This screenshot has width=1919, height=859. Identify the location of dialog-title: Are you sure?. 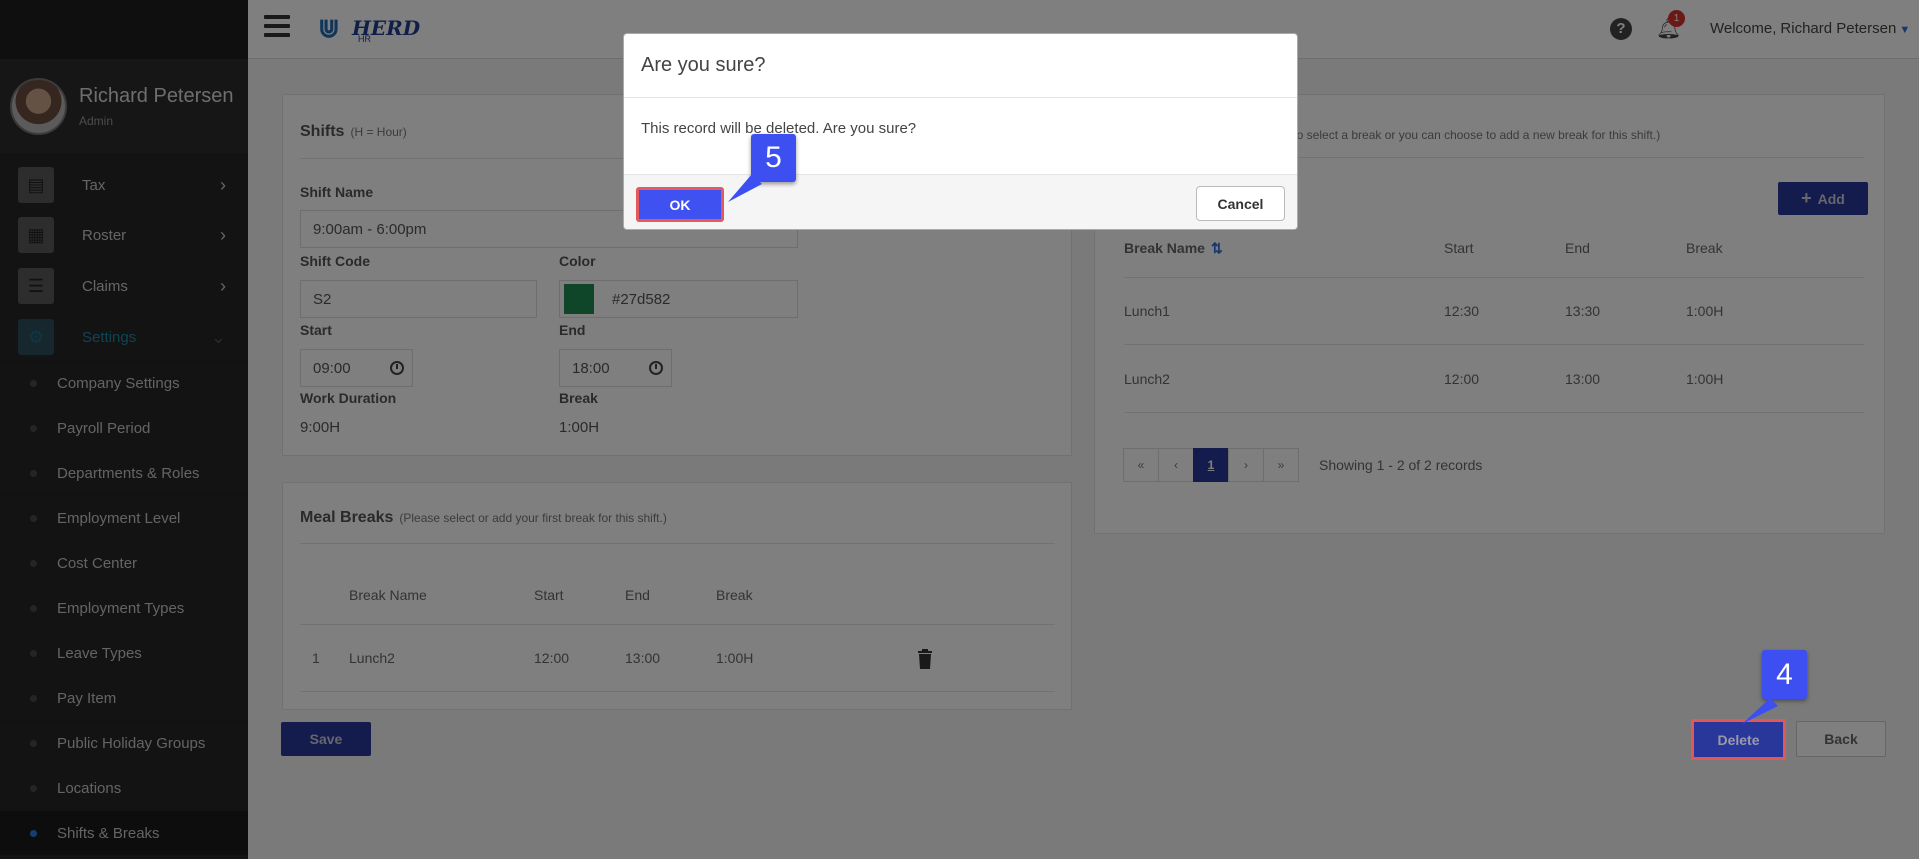
(960, 66).